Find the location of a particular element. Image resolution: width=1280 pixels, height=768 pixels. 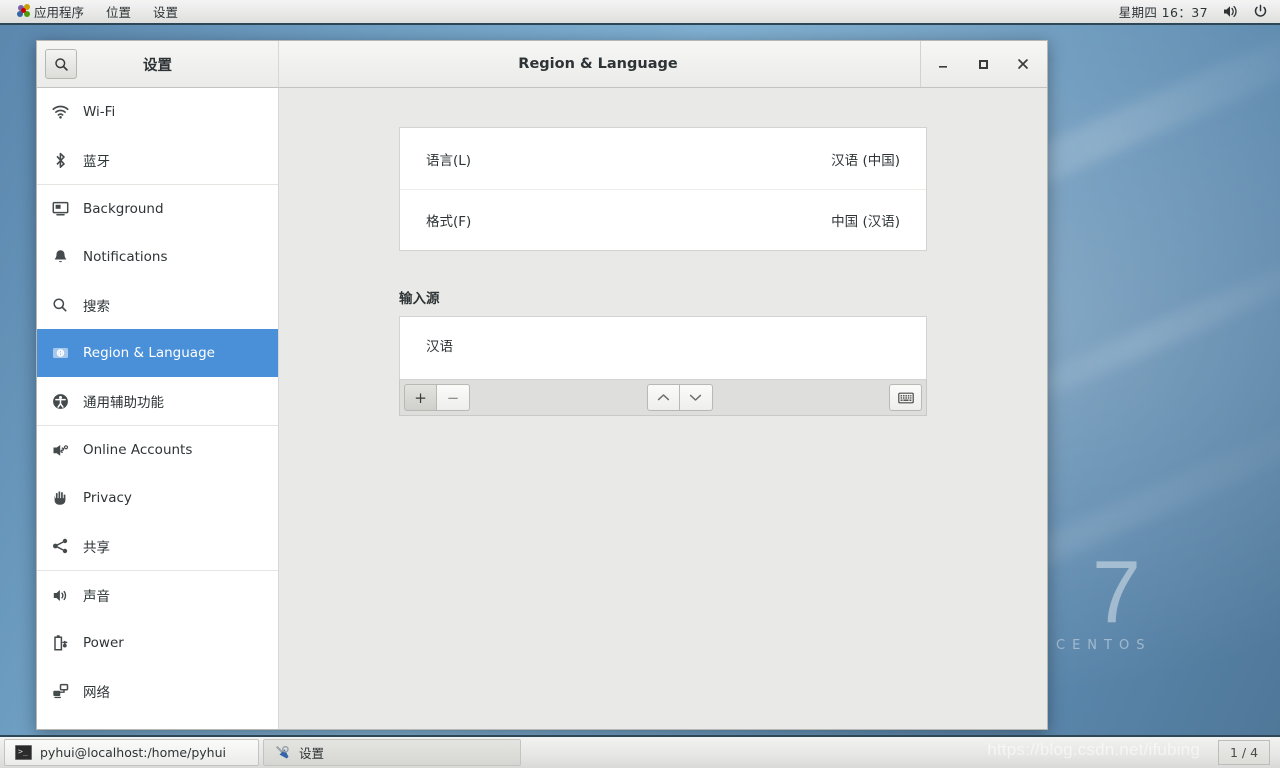

list-item: 汉语 is located at coordinates (663, 345).